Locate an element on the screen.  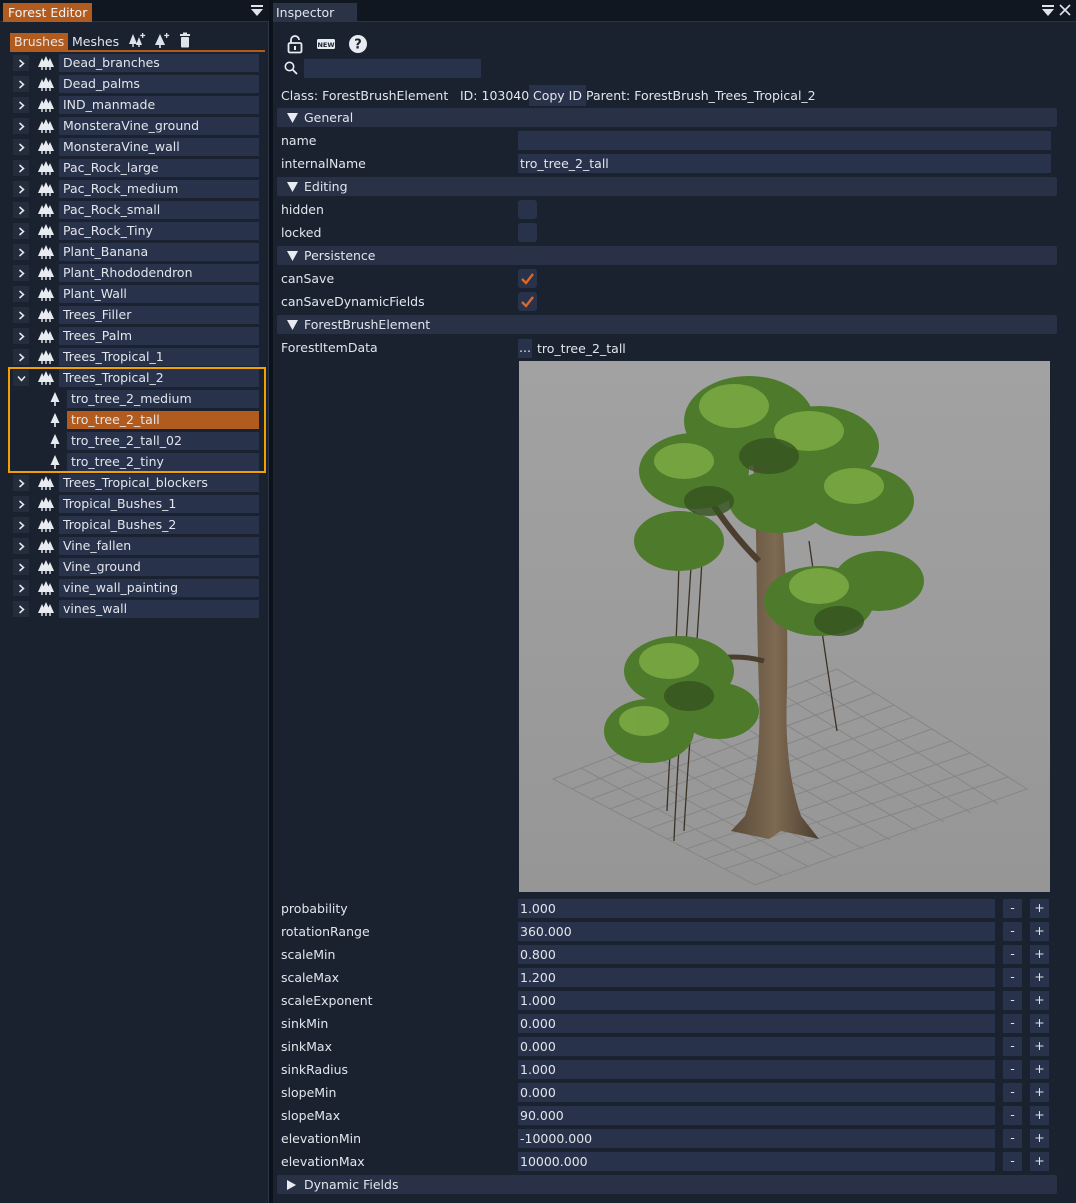
tree-item-brush: Plant_Wall is located at coordinates (139, 294).